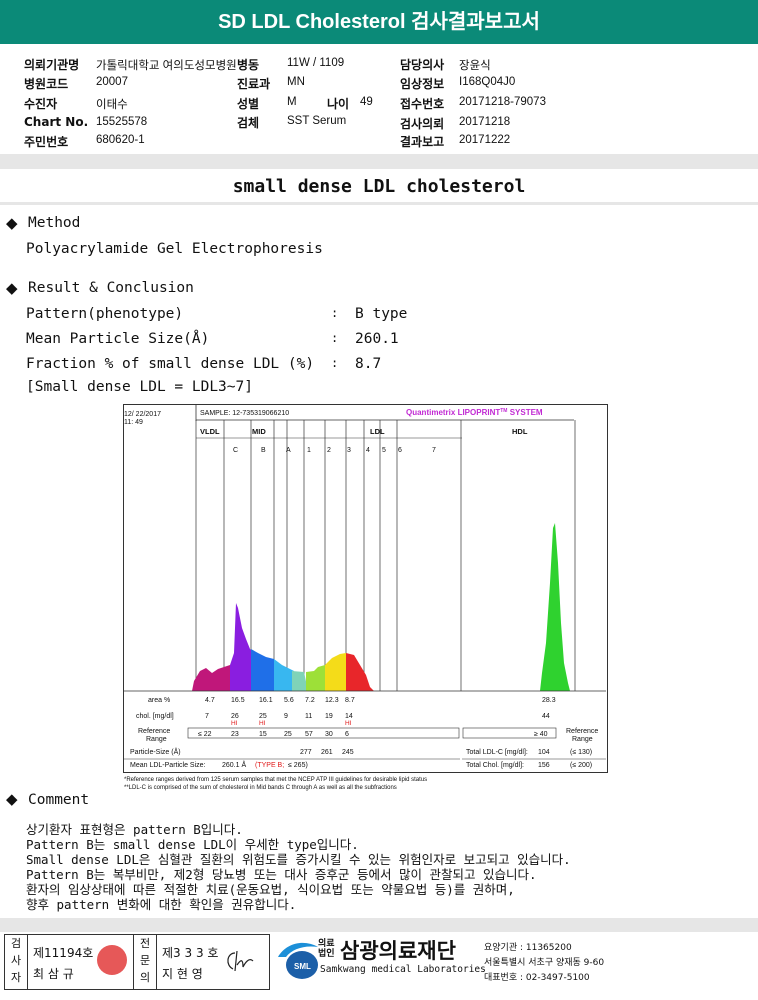  What do you see at coordinates (248, 104) in the screenshot?
I see `header-label: 성별` at bounding box center [248, 104].